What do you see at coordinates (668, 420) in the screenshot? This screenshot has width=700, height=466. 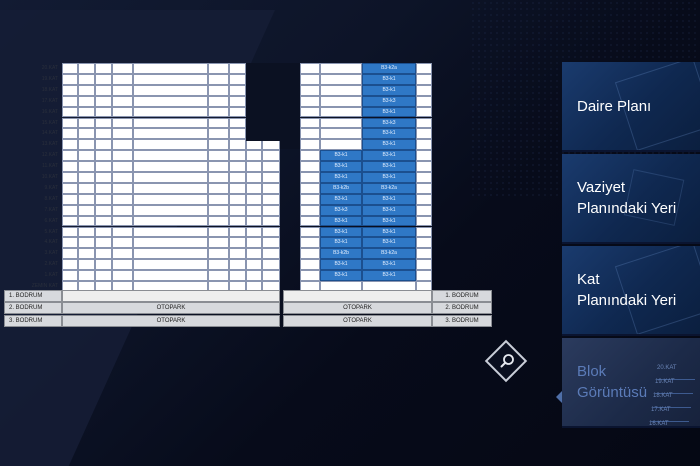 I see `mini-floor-label: 16.KAT` at bounding box center [668, 420].